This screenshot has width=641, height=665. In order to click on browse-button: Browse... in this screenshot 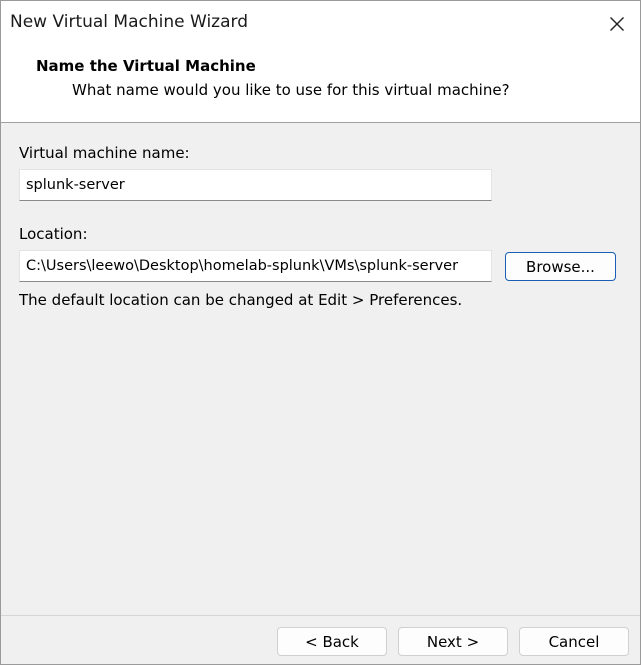, I will do `click(560, 266)`.